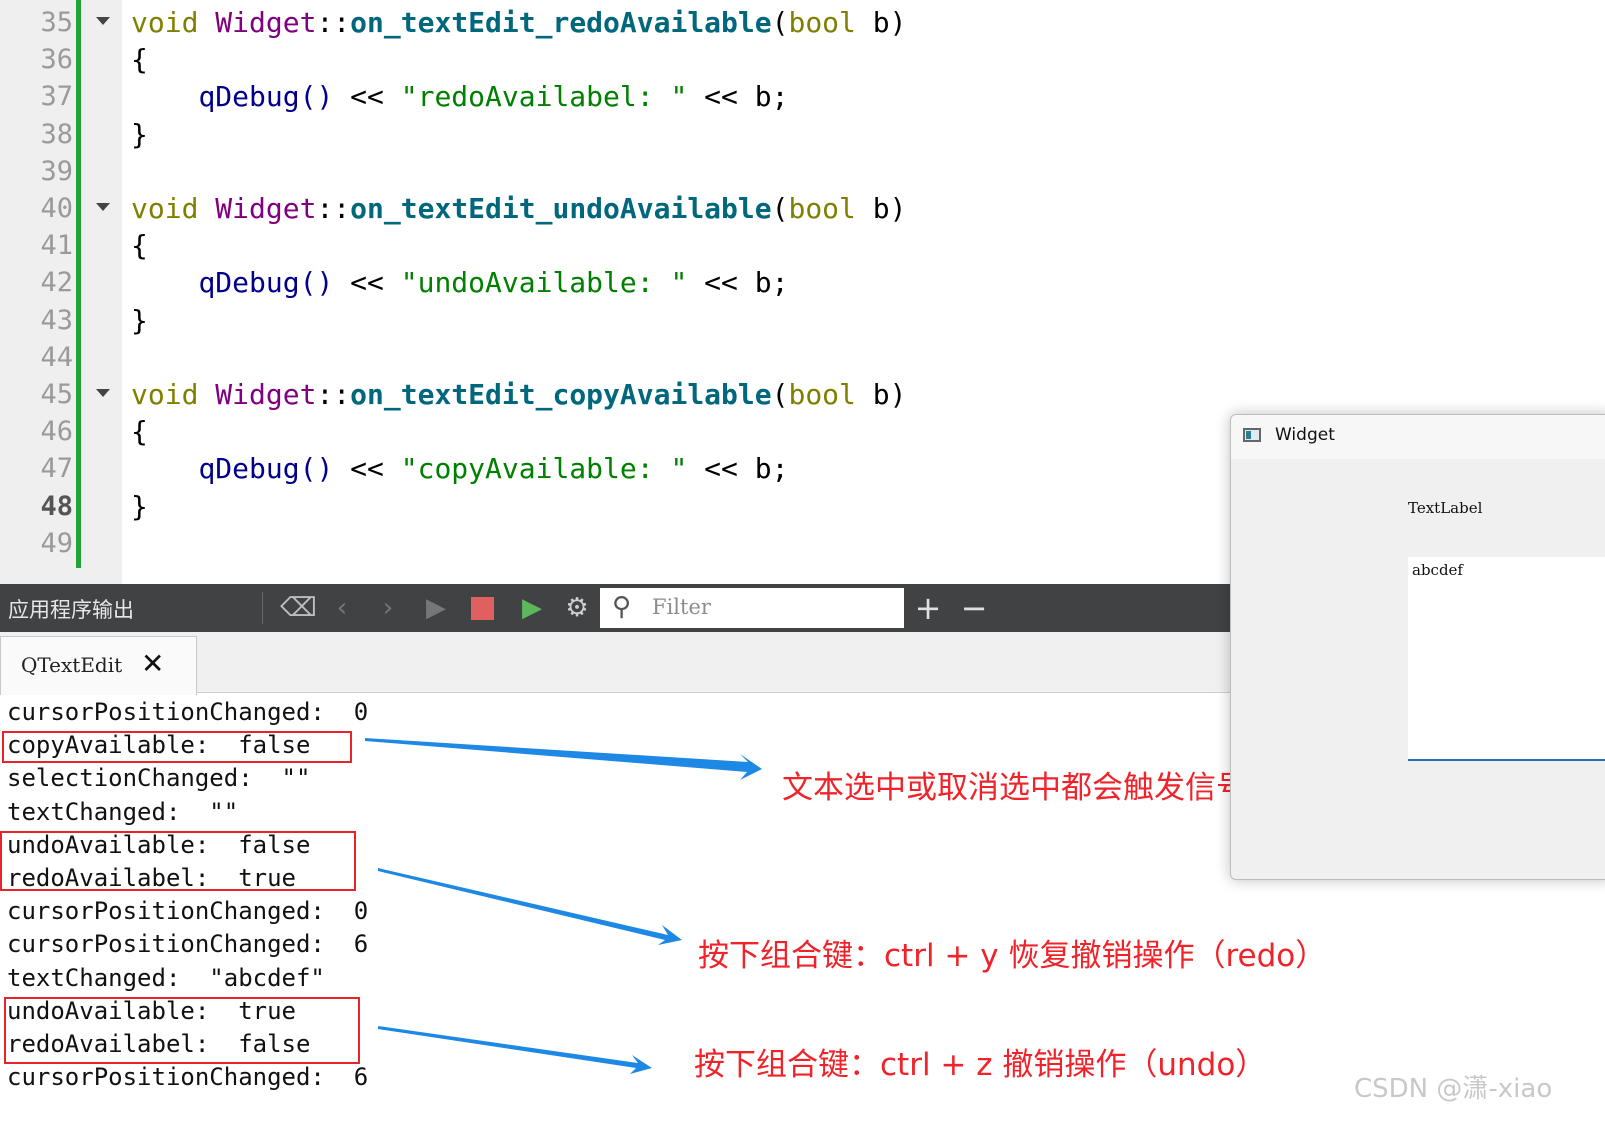  Describe the element at coordinates (1506, 659) in the screenshot. I see `text-edit: abcdef` at that location.